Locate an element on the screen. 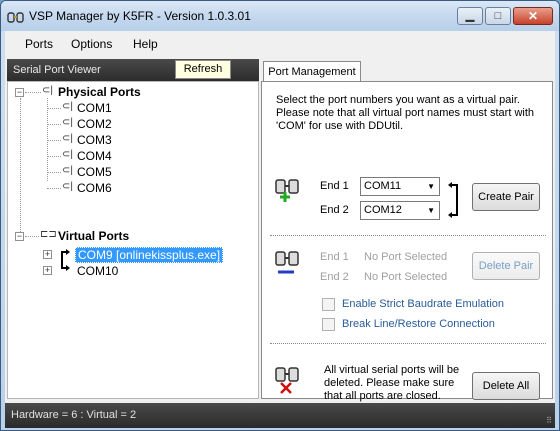 The height and width of the screenshot is (431, 560). minimize-button: ▁ is located at coordinates (470, 16).